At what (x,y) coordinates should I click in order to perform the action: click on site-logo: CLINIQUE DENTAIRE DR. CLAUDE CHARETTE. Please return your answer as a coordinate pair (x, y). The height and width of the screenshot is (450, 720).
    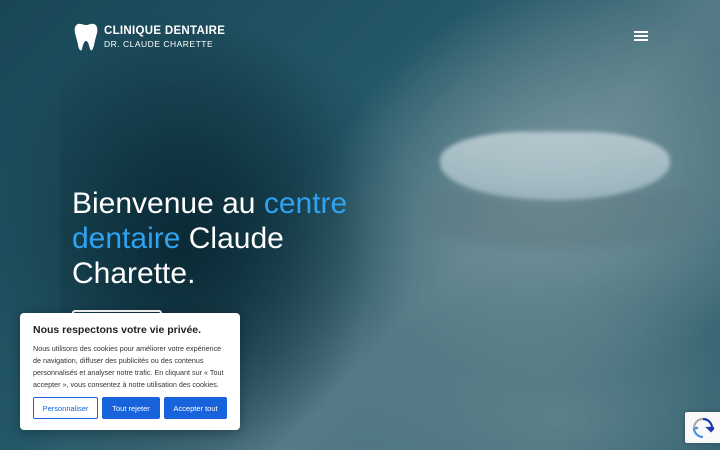
    Looking at the image, I should click on (149, 37).